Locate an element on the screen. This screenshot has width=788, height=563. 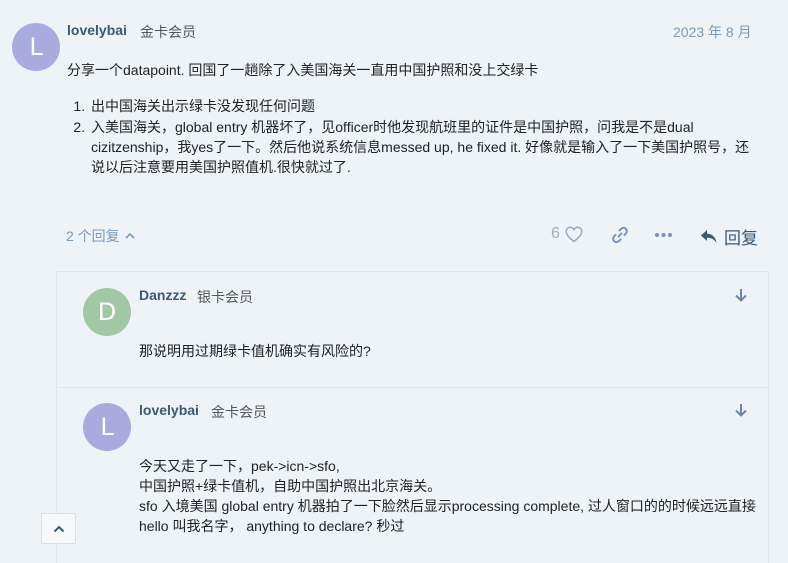
reply-icon is located at coordinates (709, 236).